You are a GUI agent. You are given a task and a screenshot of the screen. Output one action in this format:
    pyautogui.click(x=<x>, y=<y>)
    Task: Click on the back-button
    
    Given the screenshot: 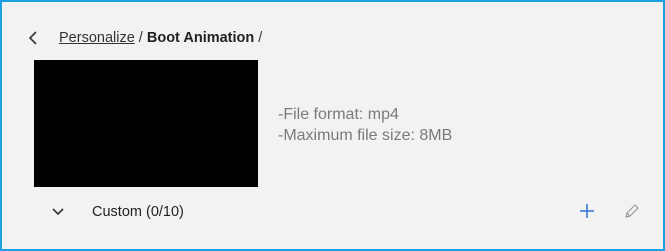 What is the action you would take?
    pyautogui.click(x=33, y=38)
    